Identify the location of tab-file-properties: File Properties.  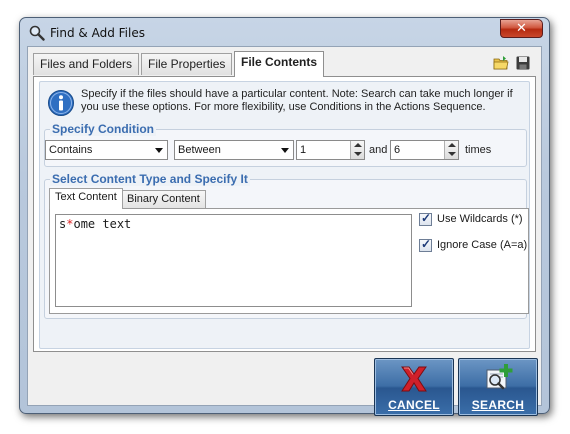
(187, 64).